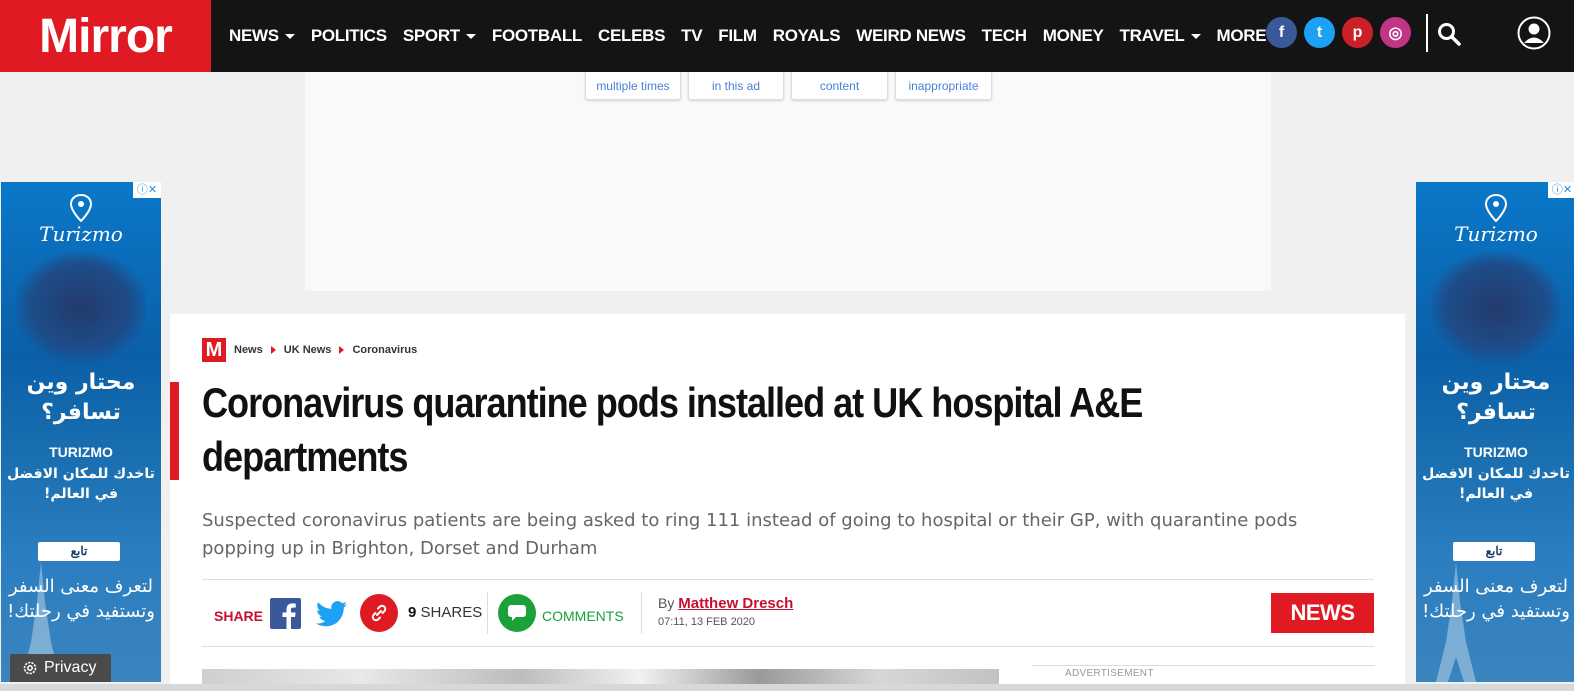  I want to click on nav-item-royals: ROYALS, so click(807, 36).